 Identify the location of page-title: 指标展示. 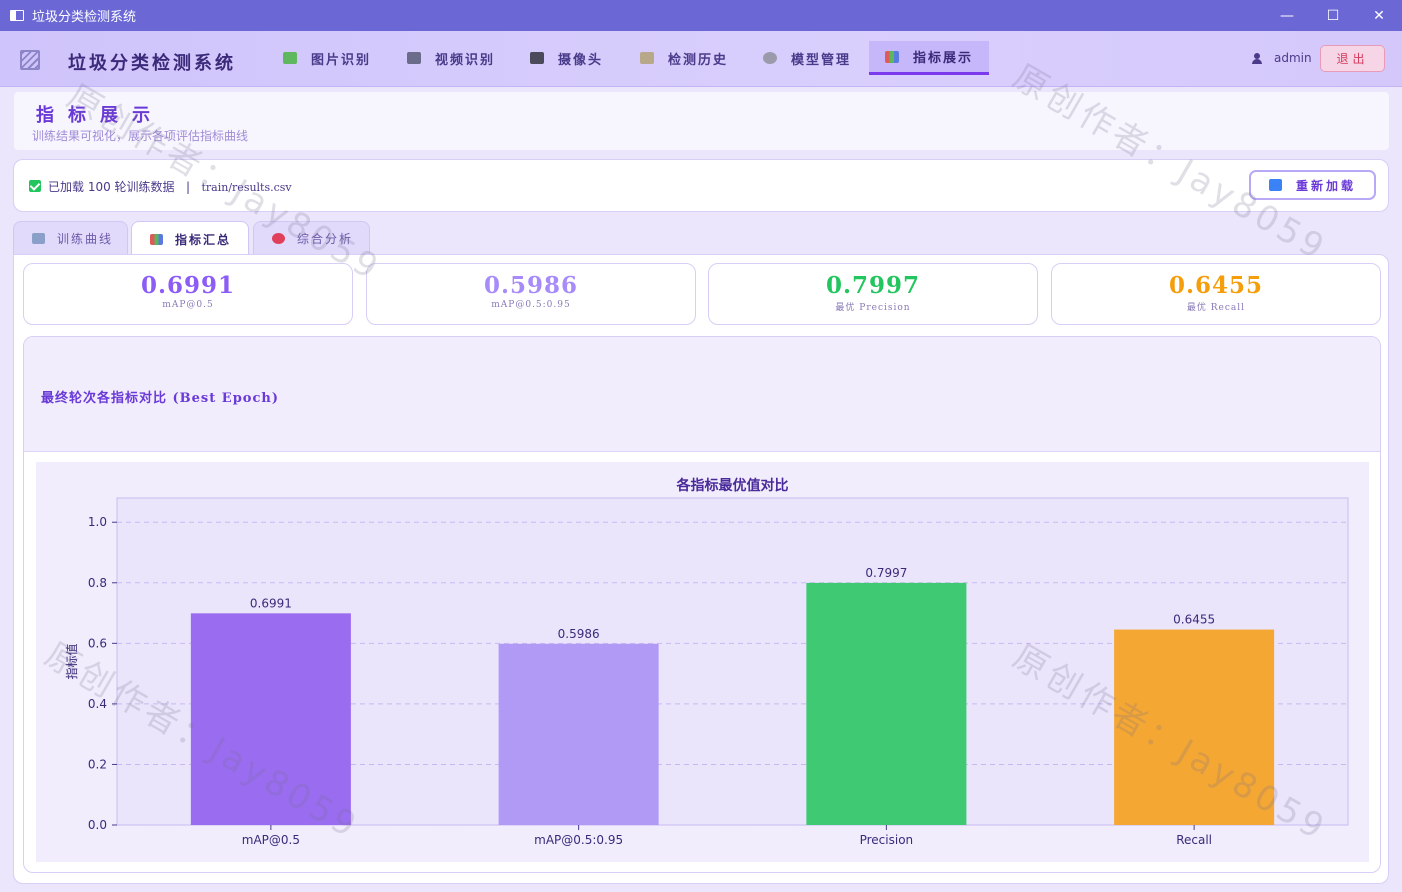
(100, 115).